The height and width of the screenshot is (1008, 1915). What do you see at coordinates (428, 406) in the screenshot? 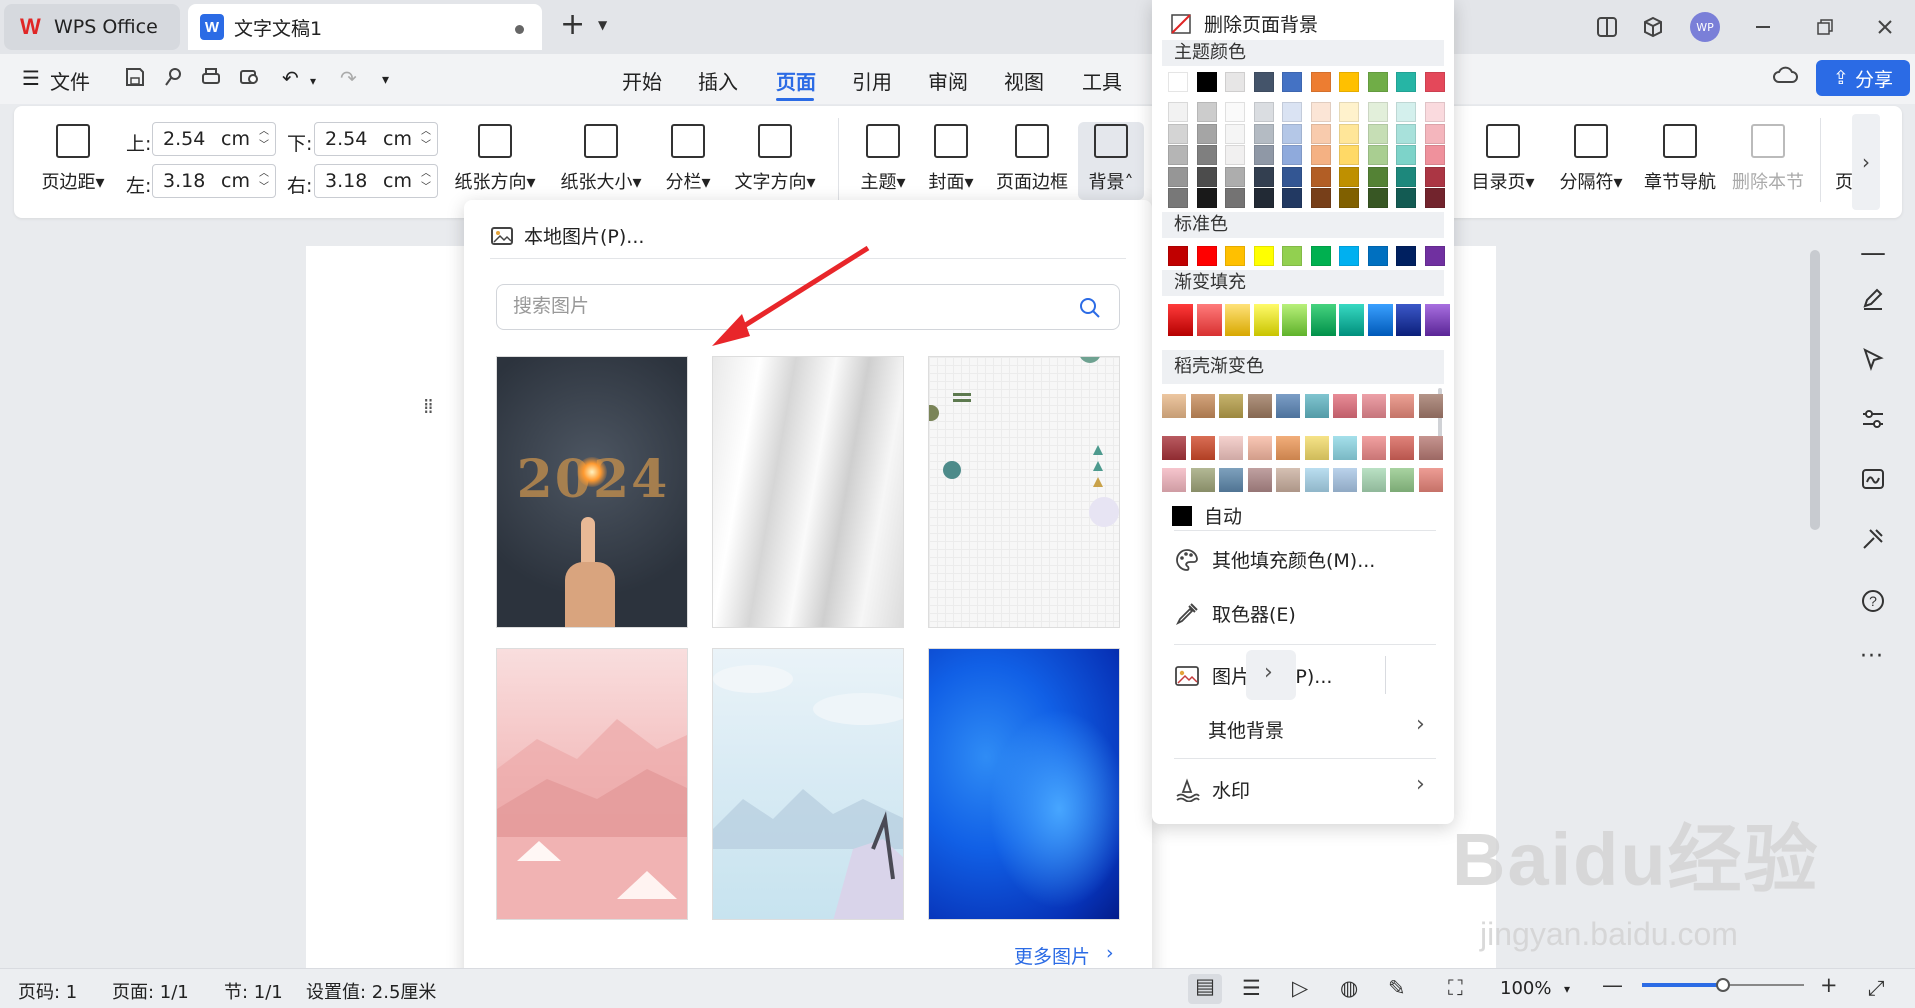
I see `drag-handle-icon: ⁞⁞` at bounding box center [428, 406].